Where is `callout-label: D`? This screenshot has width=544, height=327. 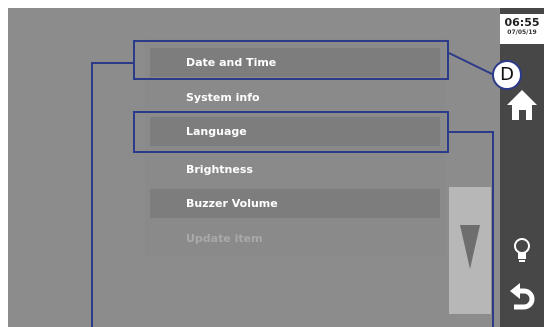 callout-label: D is located at coordinates (507, 75).